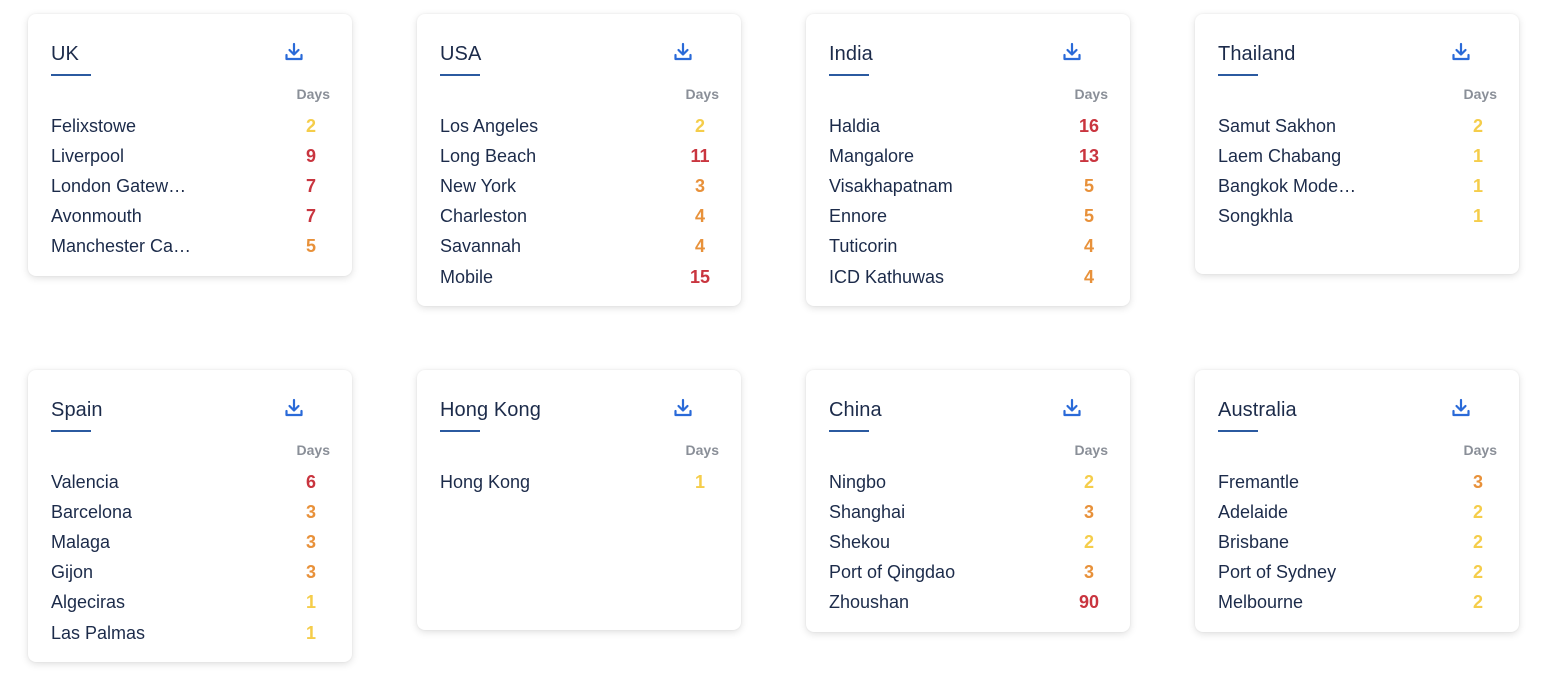 This screenshot has height=682, width=1564. I want to click on port-name: Savannah, so click(481, 246).